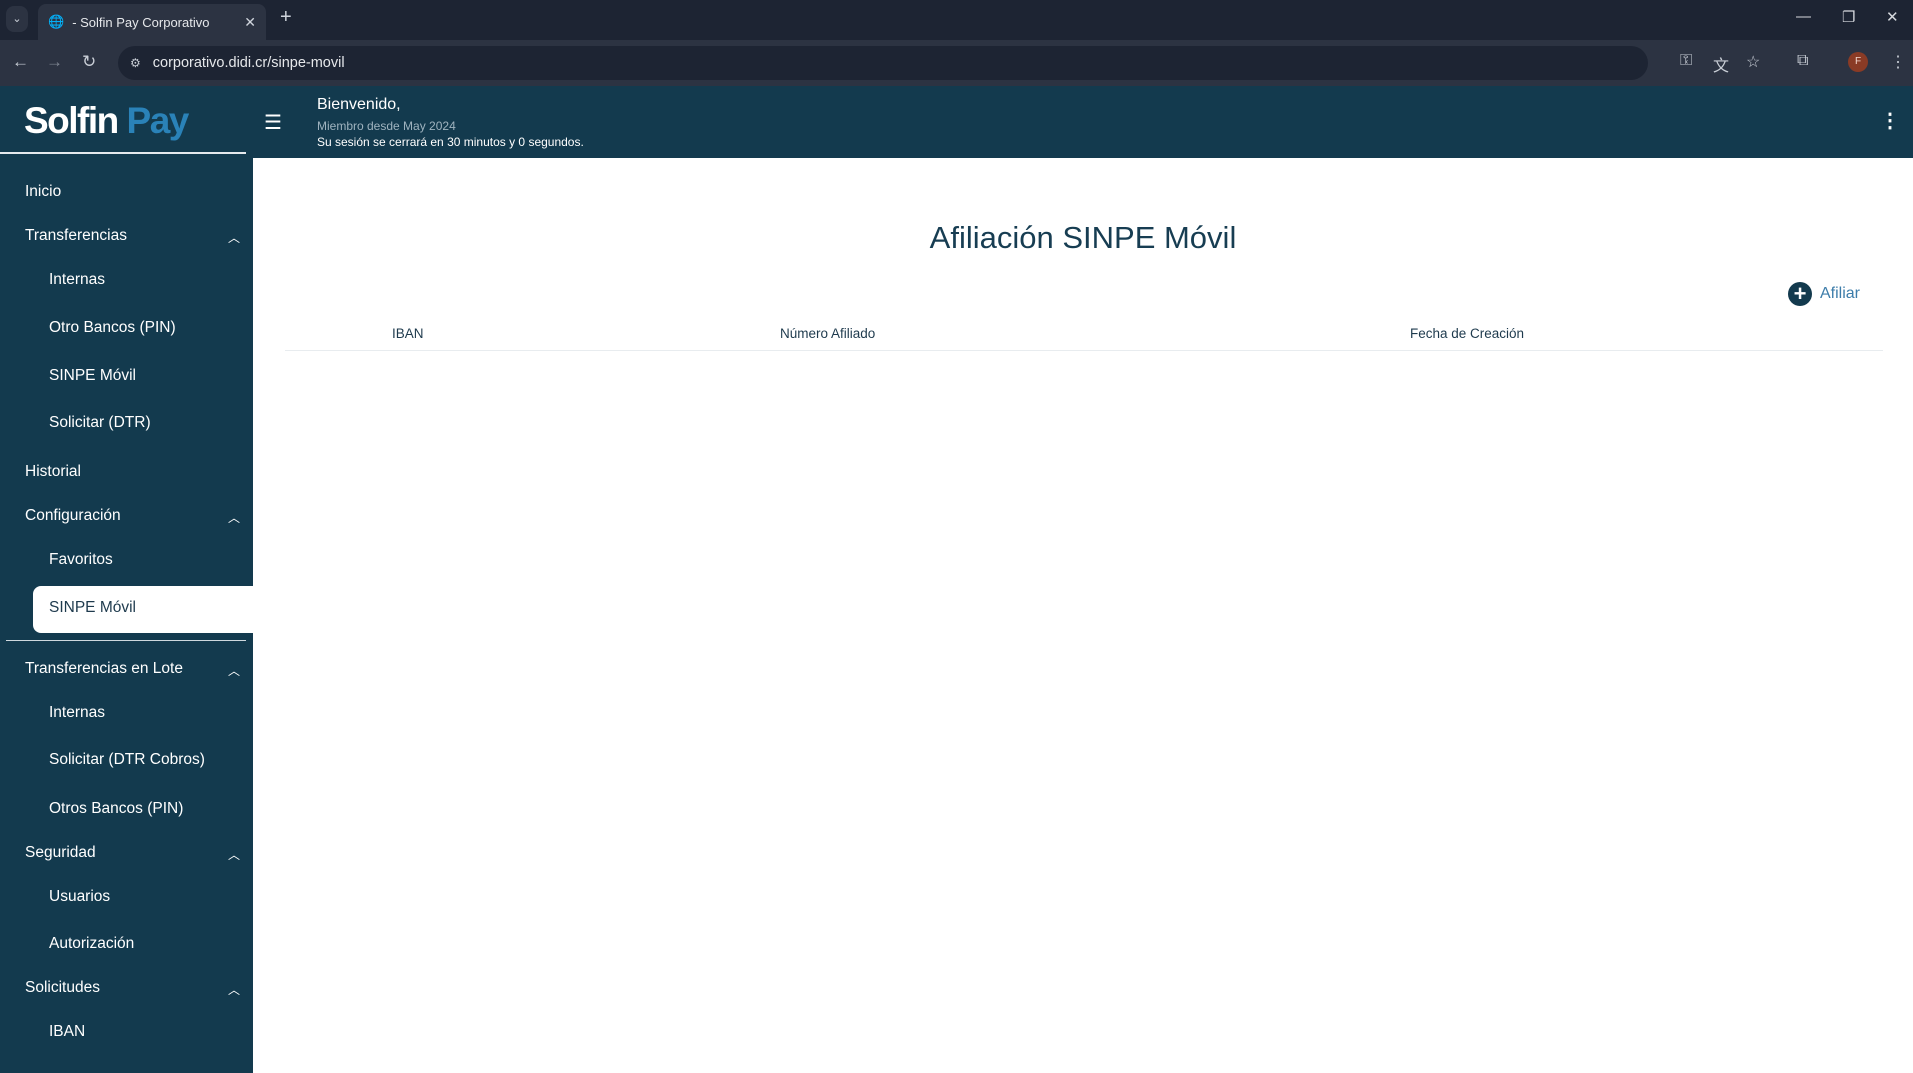  I want to click on sidebar-item-transferencias-lote: Transferencias en Lote, so click(151, 669).